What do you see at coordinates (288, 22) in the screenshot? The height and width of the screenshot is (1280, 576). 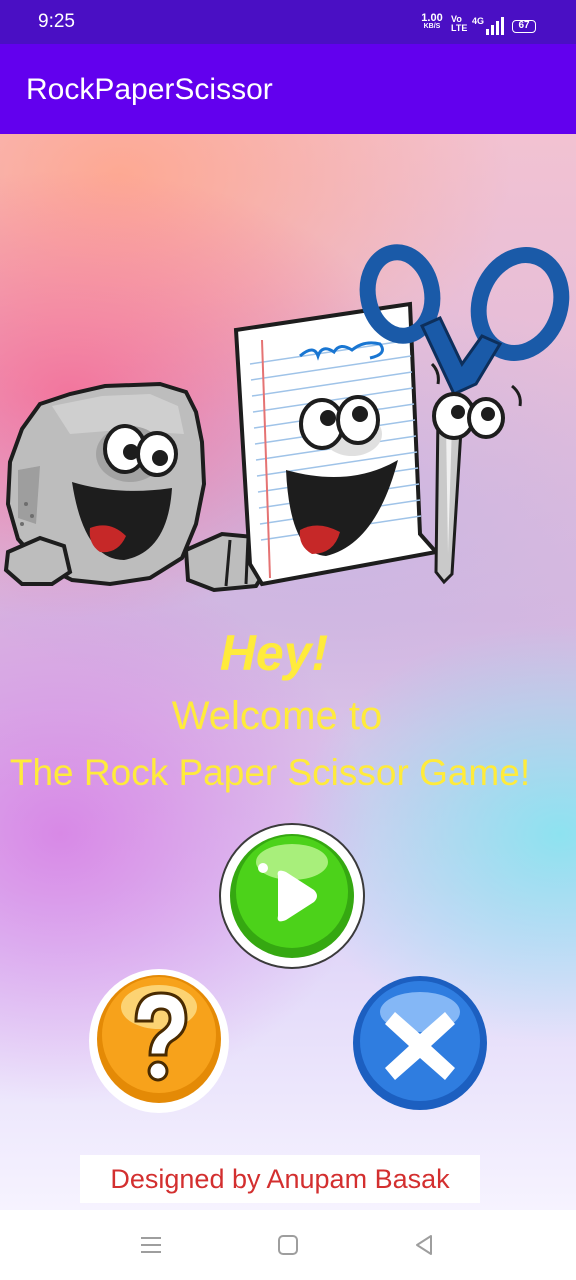 I see `status-bar: 9:25 1.00 KB/S Vo LTE 4G 67` at bounding box center [288, 22].